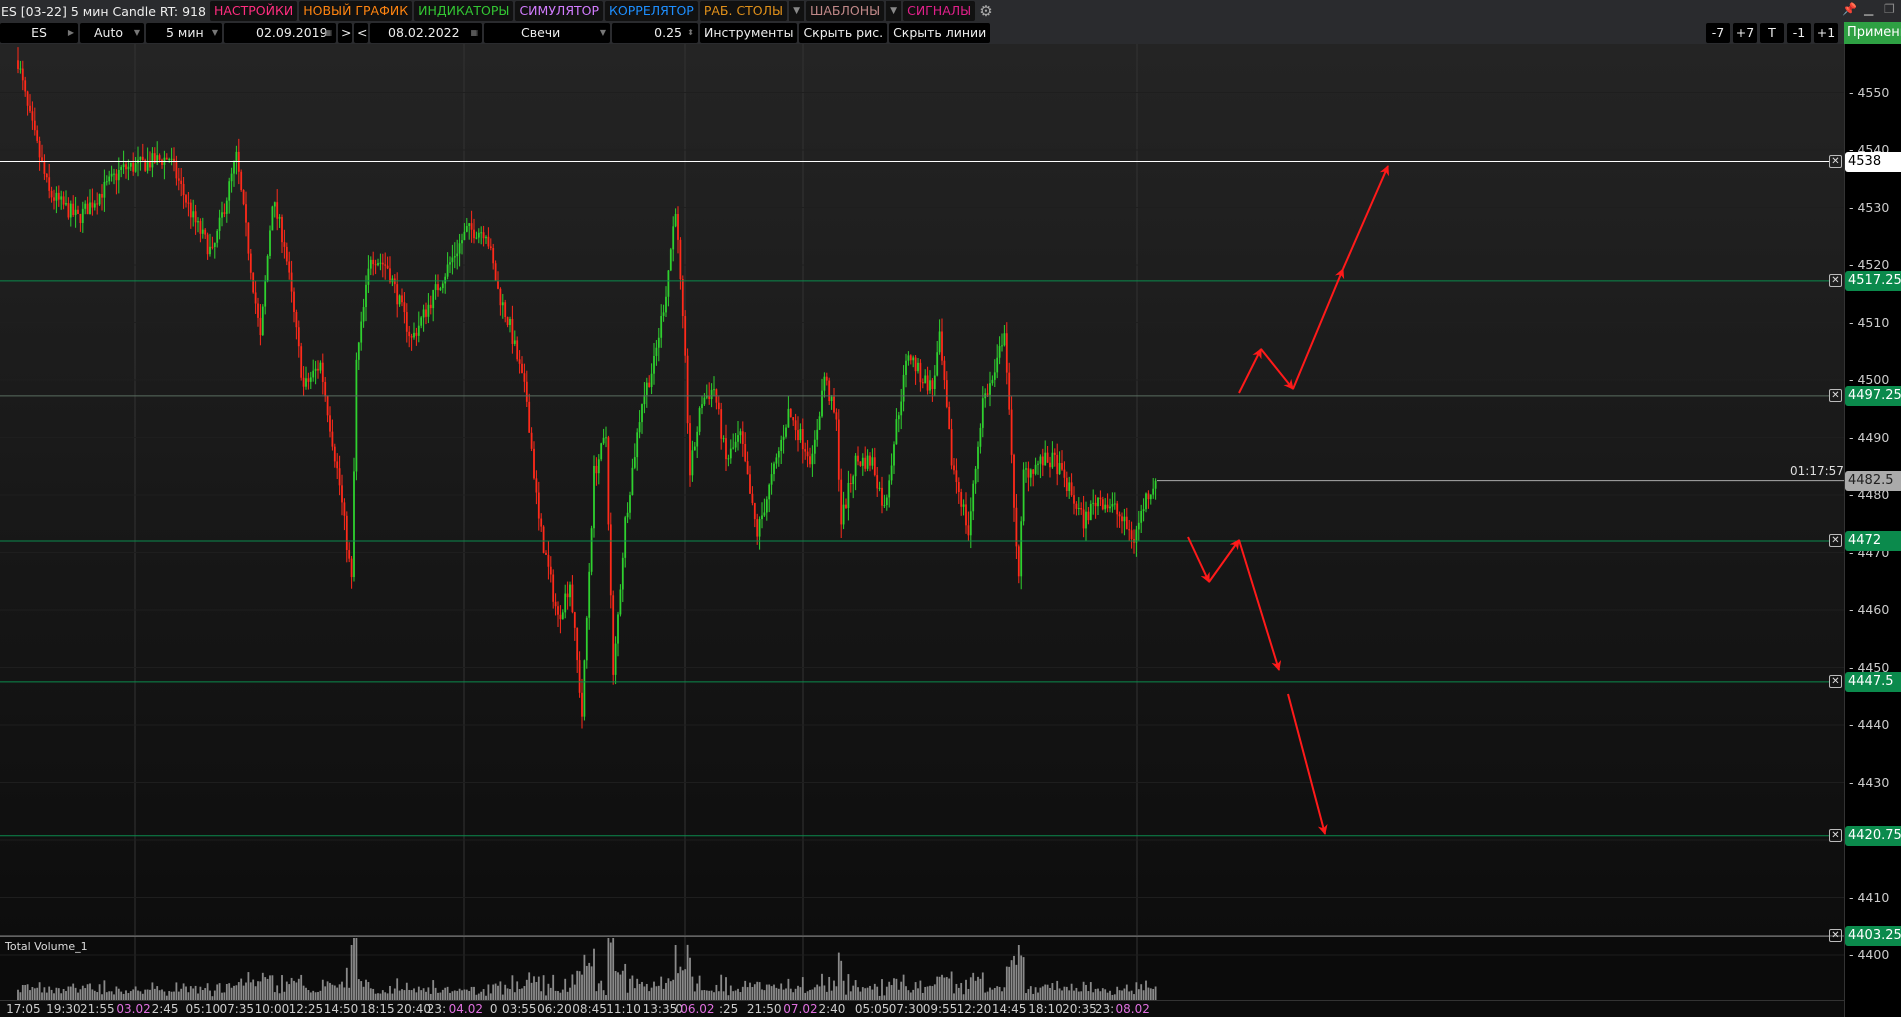 Image resolution: width=1901 pixels, height=1017 pixels. Describe the element at coordinates (341, 1009) in the screenshot. I see `time-axis-label: 14:50` at that location.